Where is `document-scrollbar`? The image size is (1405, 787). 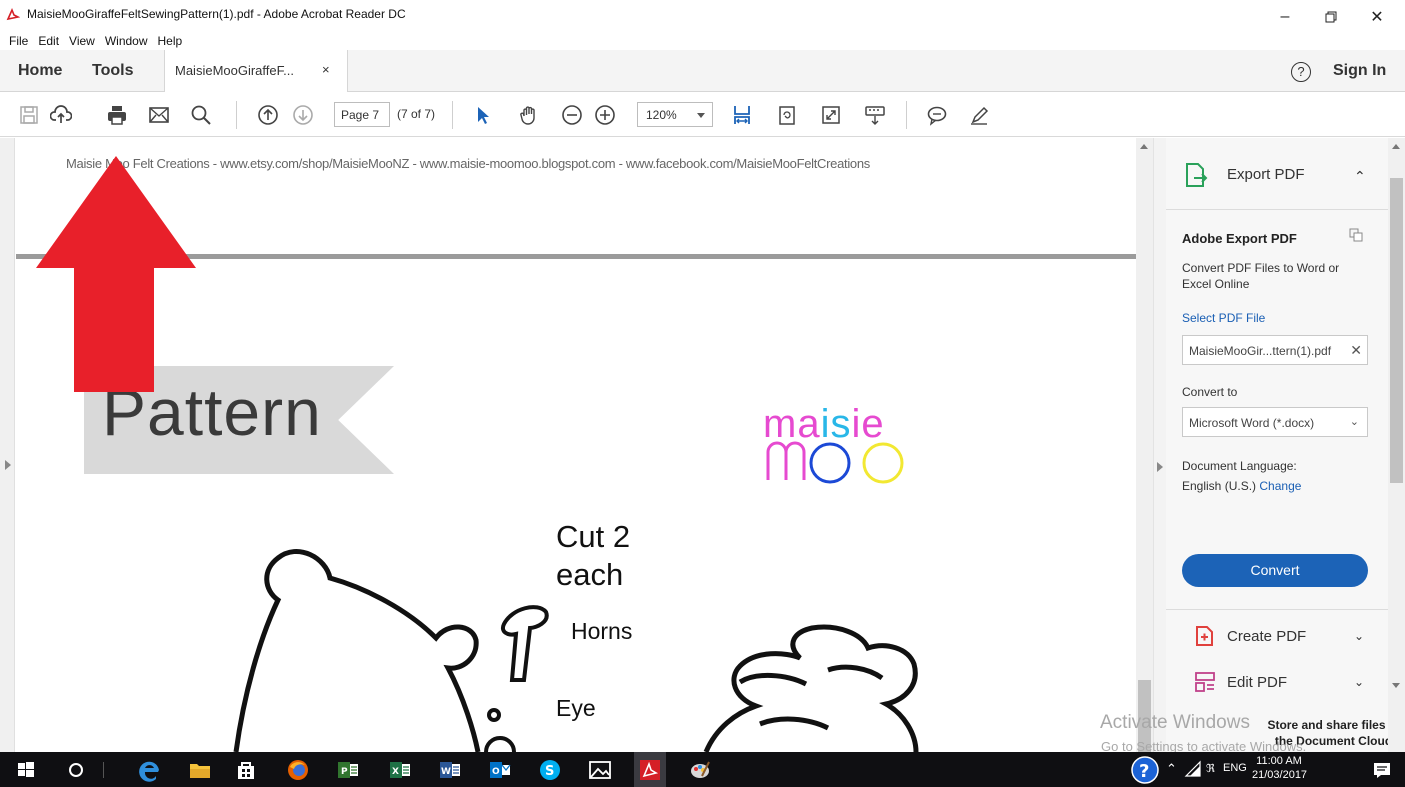 document-scrollbar is located at coordinates (1144, 445).